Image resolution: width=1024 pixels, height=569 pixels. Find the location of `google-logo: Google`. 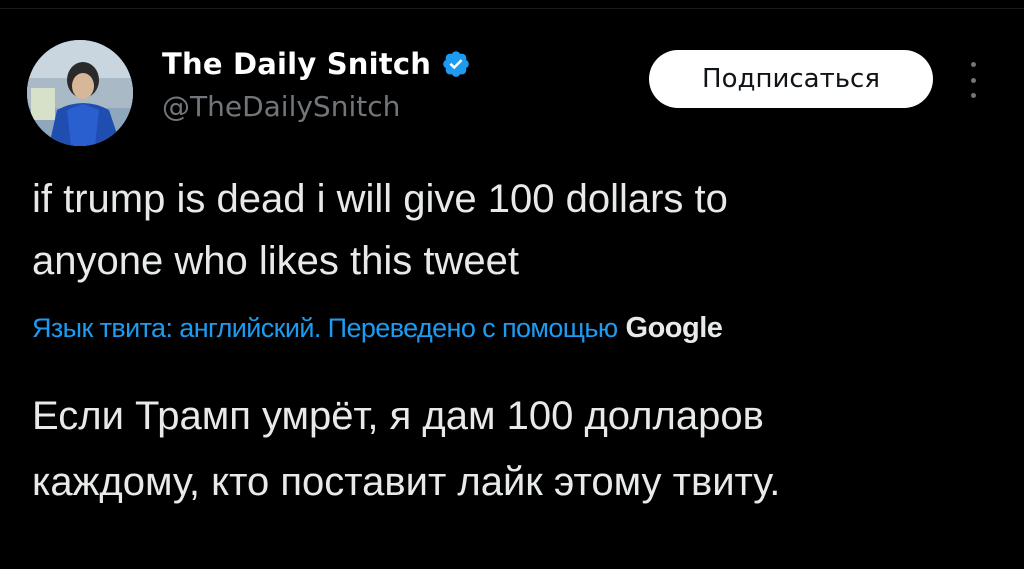

google-logo: Google is located at coordinates (674, 328).